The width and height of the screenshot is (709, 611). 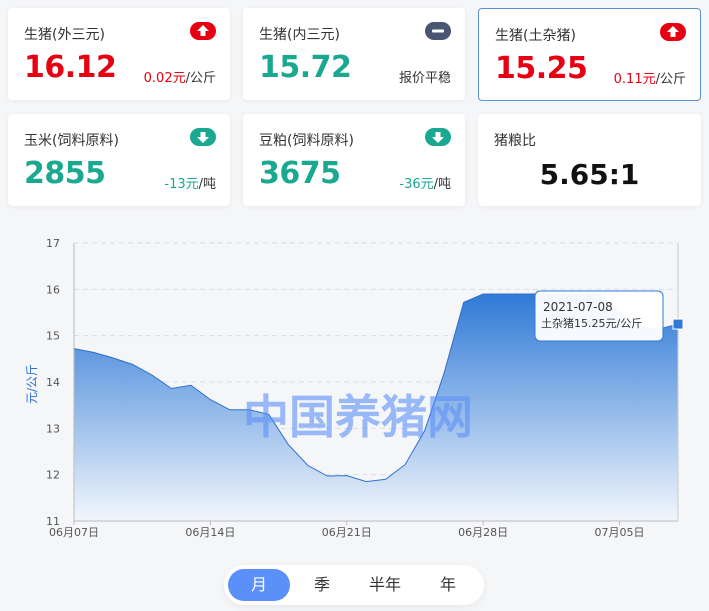 What do you see at coordinates (53, 475) in the screenshot?
I see `y-tick-label: 12` at bounding box center [53, 475].